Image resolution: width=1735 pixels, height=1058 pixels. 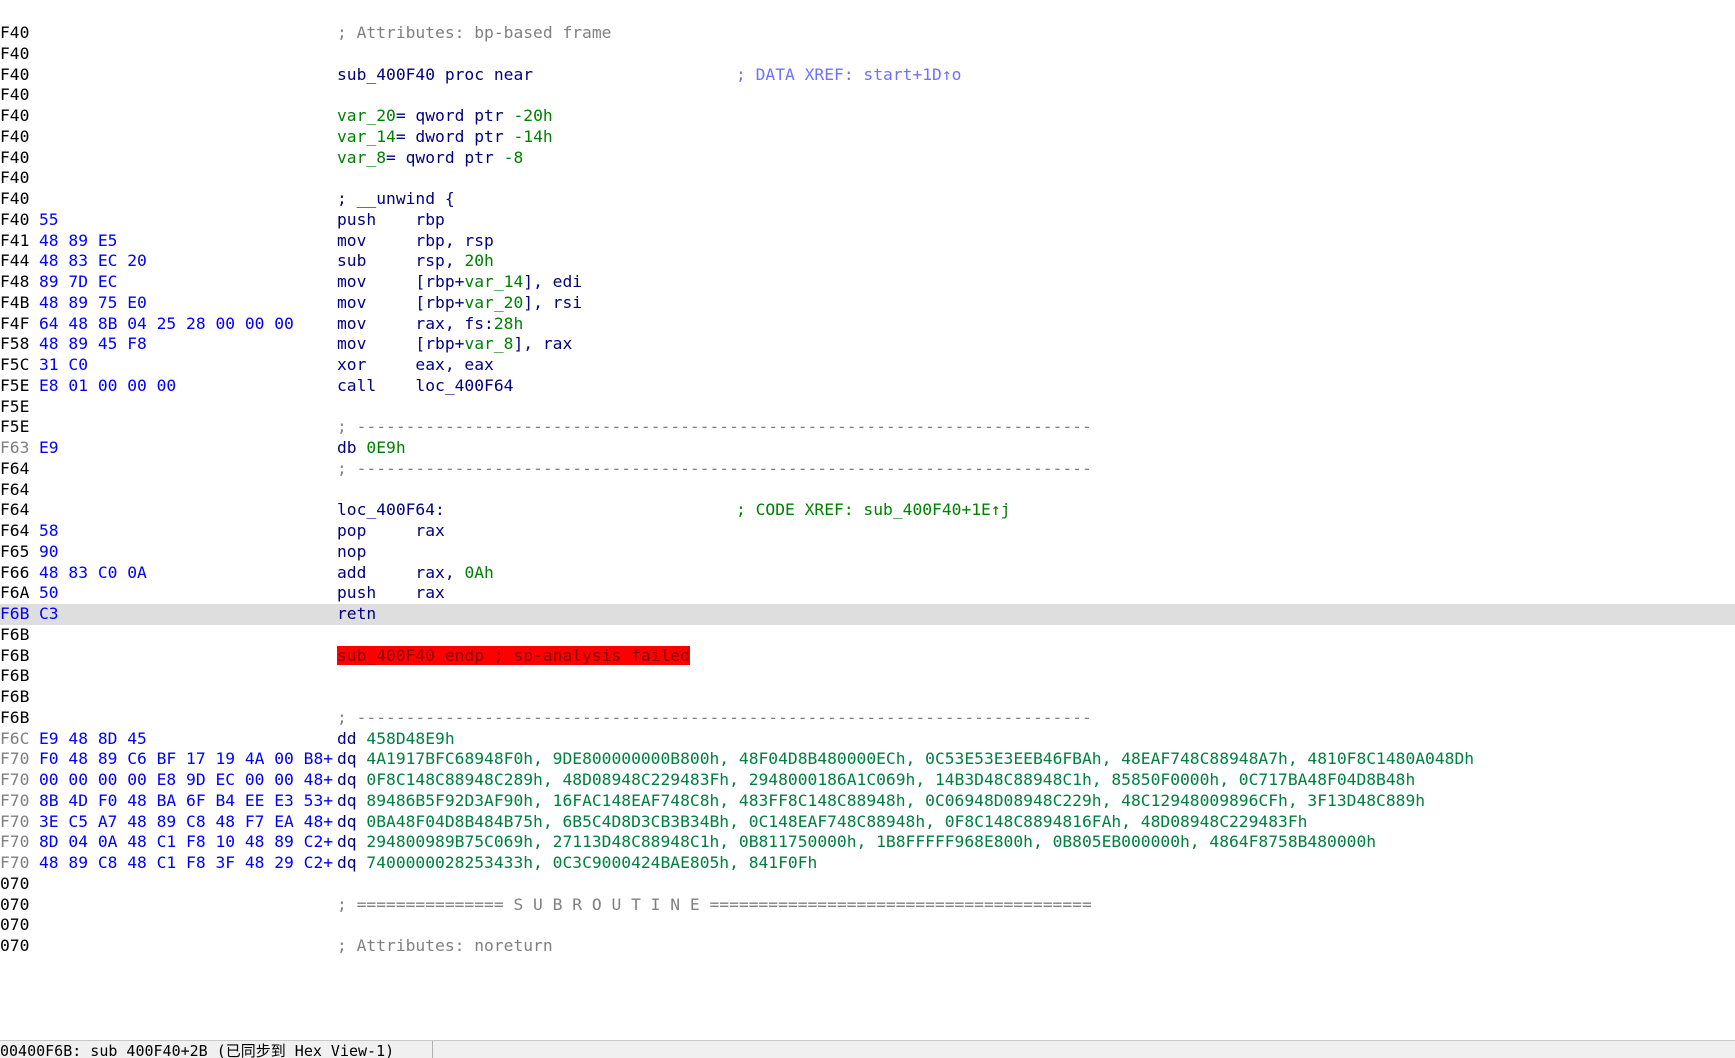 I want to click on line-instruction: mov [rbp+var_8], rax, so click(x=454, y=344).